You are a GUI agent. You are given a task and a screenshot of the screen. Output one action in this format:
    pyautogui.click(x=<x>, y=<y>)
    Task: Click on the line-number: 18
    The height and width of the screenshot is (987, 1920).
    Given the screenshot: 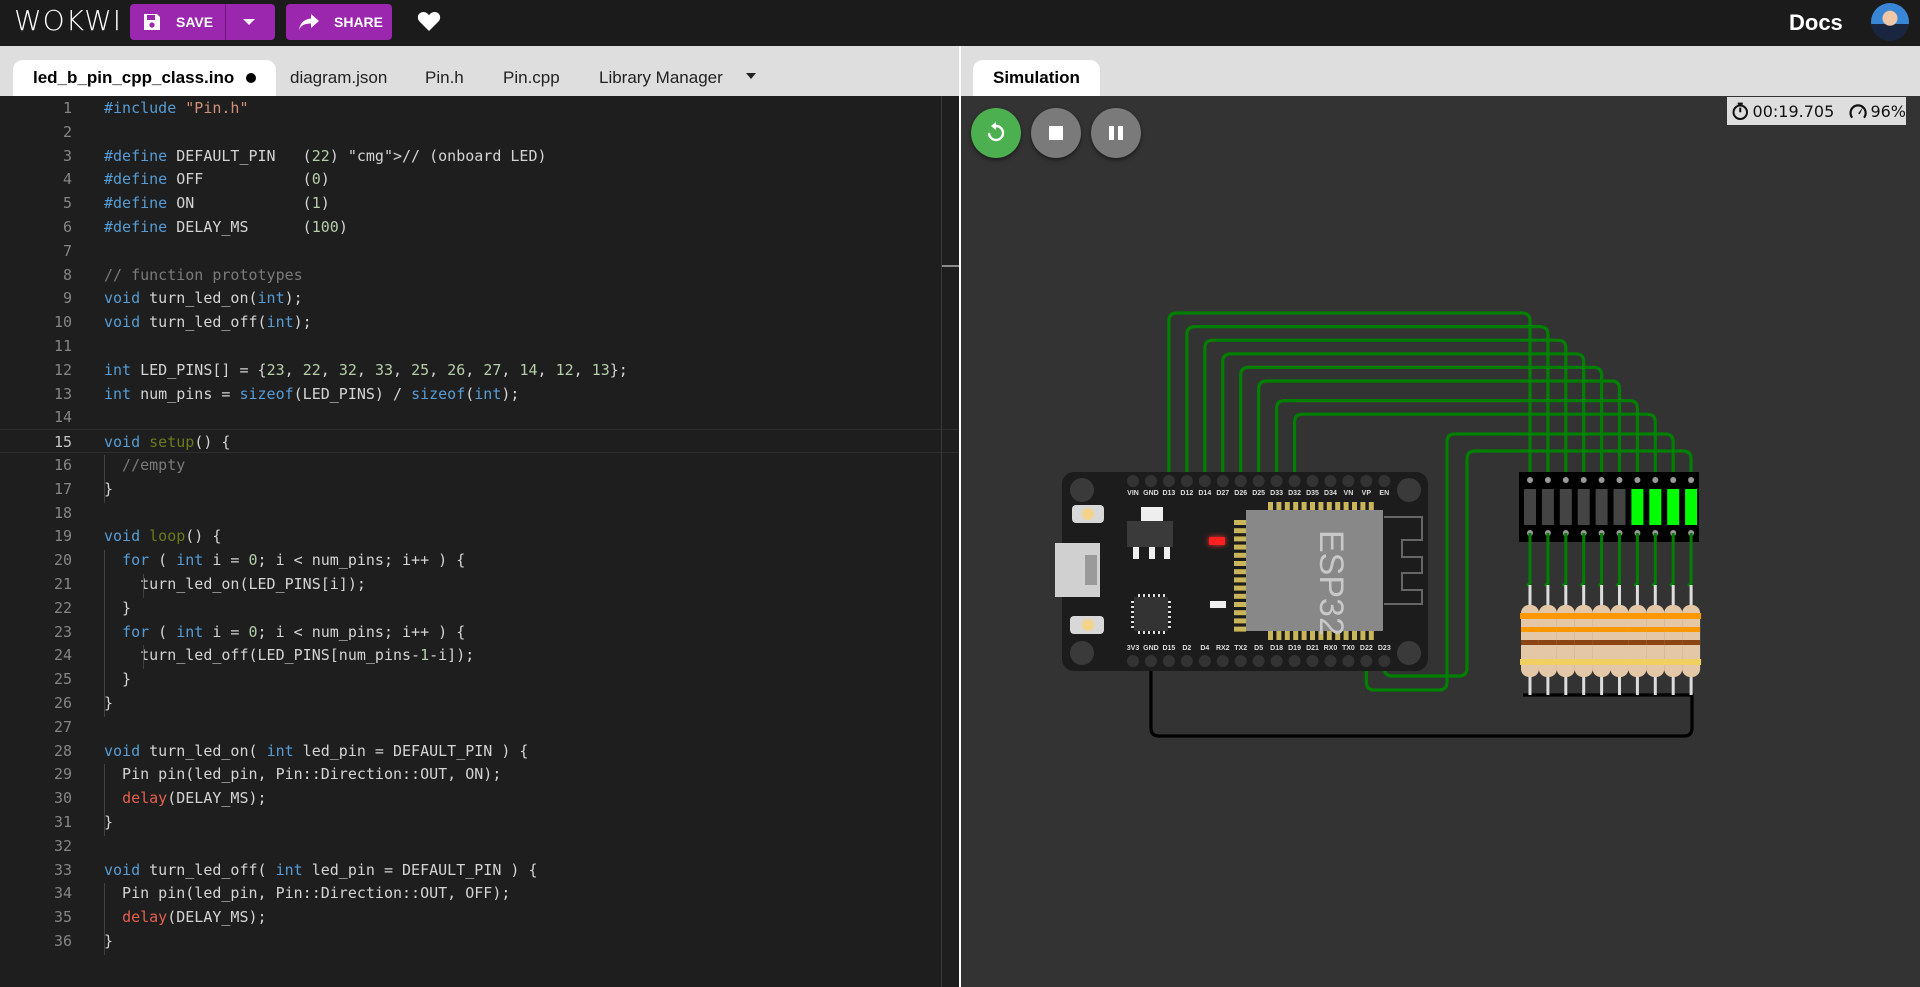 What is the action you would take?
    pyautogui.click(x=62, y=512)
    